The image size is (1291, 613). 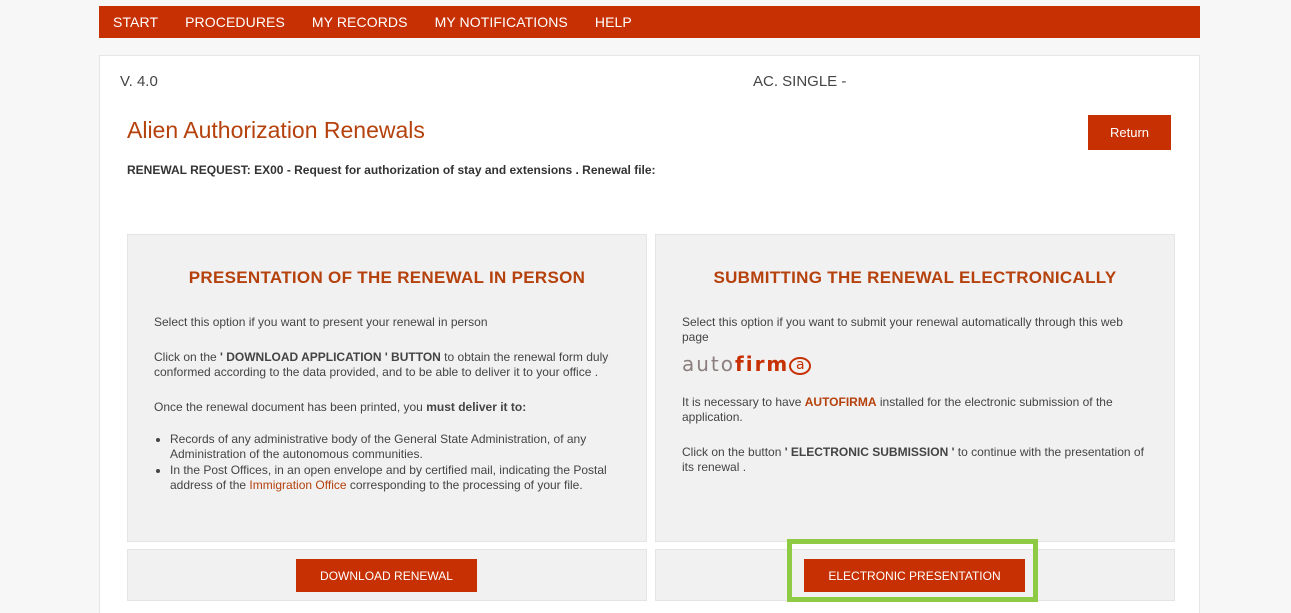 I want to click on nav-my-records: MY RECORDS, so click(x=360, y=22).